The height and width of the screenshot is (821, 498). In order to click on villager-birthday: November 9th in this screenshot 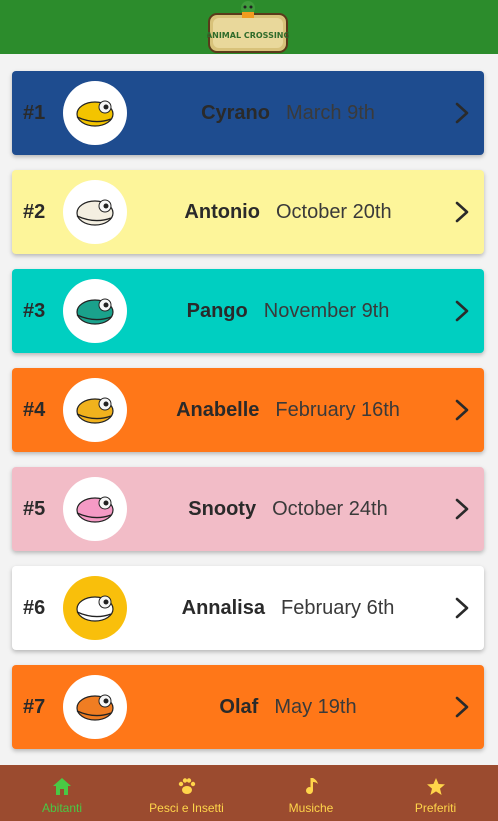, I will do `click(326, 310)`.